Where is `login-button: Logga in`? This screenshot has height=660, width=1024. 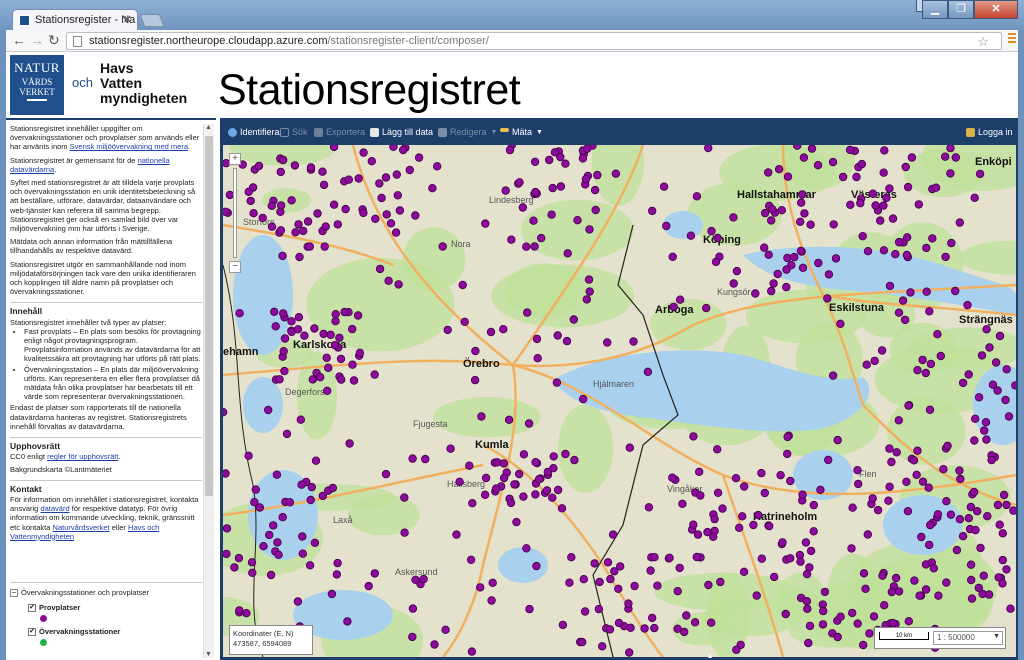 login-button: Logga in is located at coordinates (989, 132).